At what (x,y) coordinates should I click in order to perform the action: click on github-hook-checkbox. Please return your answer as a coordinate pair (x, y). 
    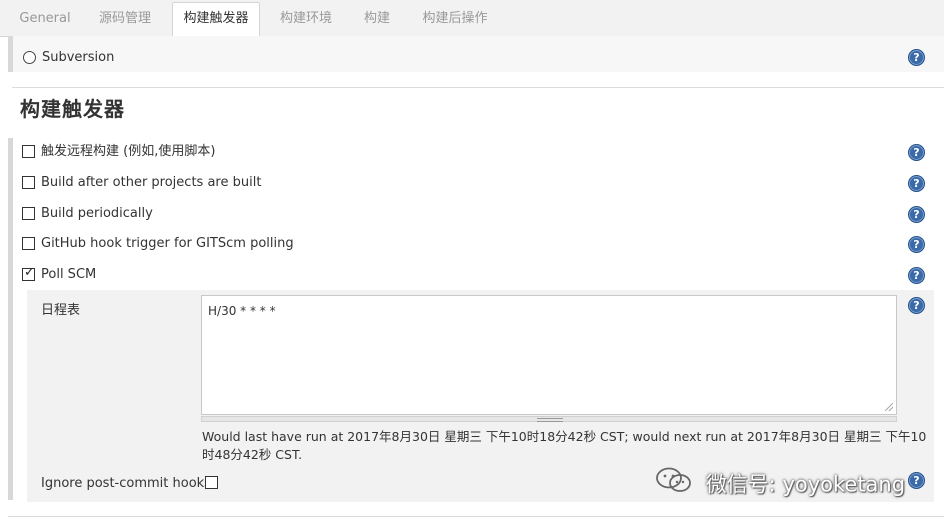
    Looking at the image, I should click on (28, 243).